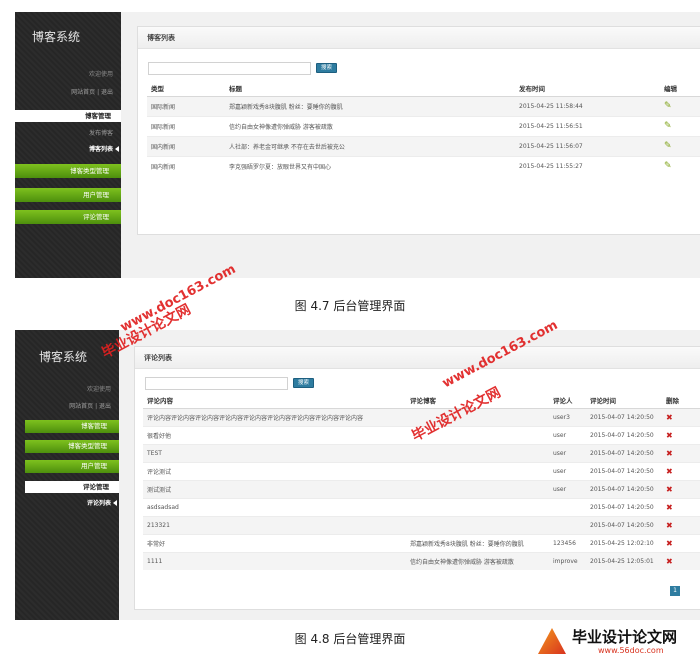 Image resolution: width=700 pixels, height=660 pixels. I want to click on col-content: 评论内容, so click(274, 400).